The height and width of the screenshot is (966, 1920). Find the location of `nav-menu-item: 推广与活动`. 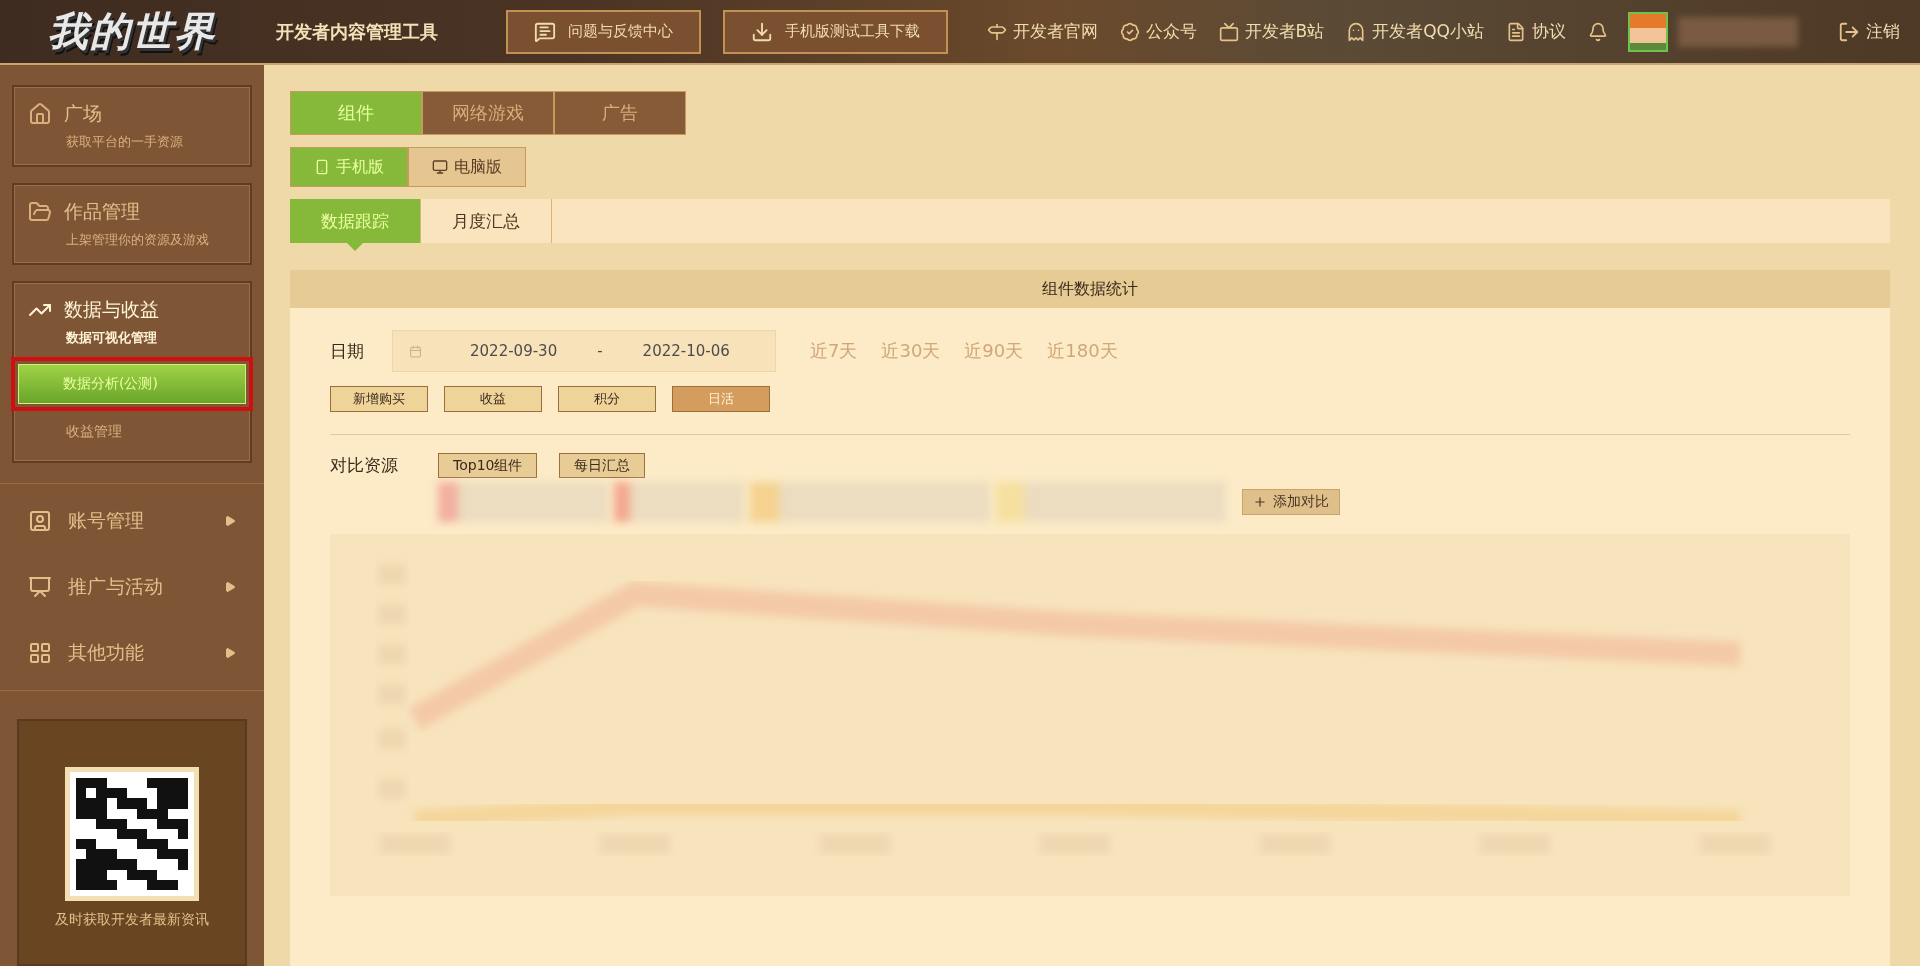

nav-menu-item: 推广与活动 is located at coordinates (132, 587).